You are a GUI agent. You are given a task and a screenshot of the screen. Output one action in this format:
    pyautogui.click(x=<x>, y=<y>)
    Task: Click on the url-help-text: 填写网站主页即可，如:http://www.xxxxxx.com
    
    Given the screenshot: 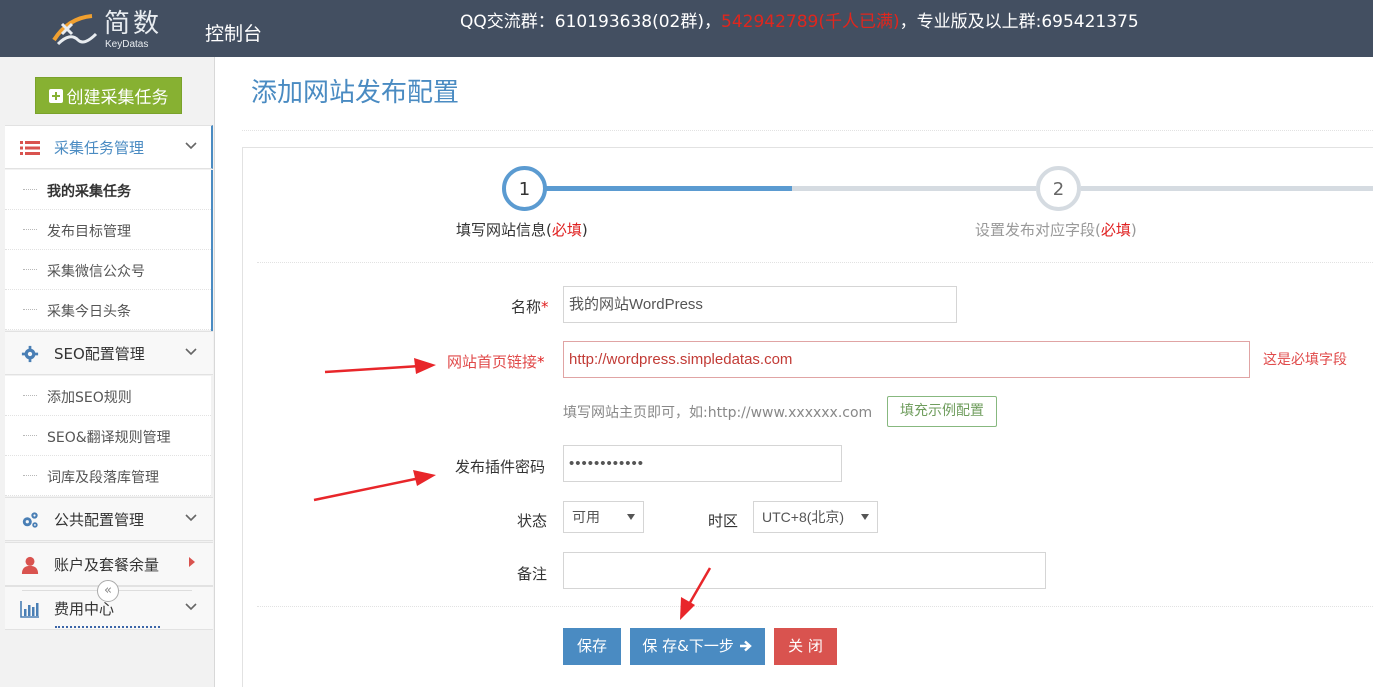 What is the action you would take?
    pyautogui.click(x=718, y=413)
    